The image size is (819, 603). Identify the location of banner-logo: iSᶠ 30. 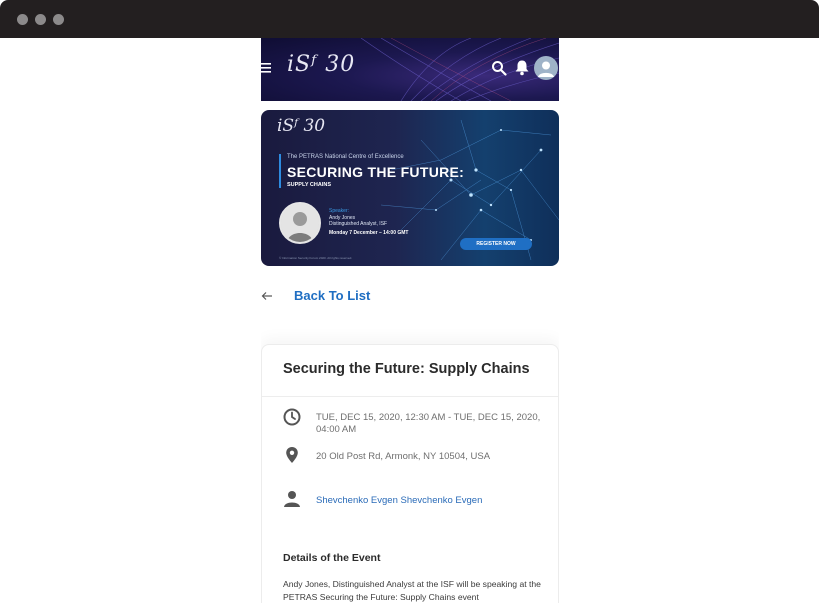
(301, 126).